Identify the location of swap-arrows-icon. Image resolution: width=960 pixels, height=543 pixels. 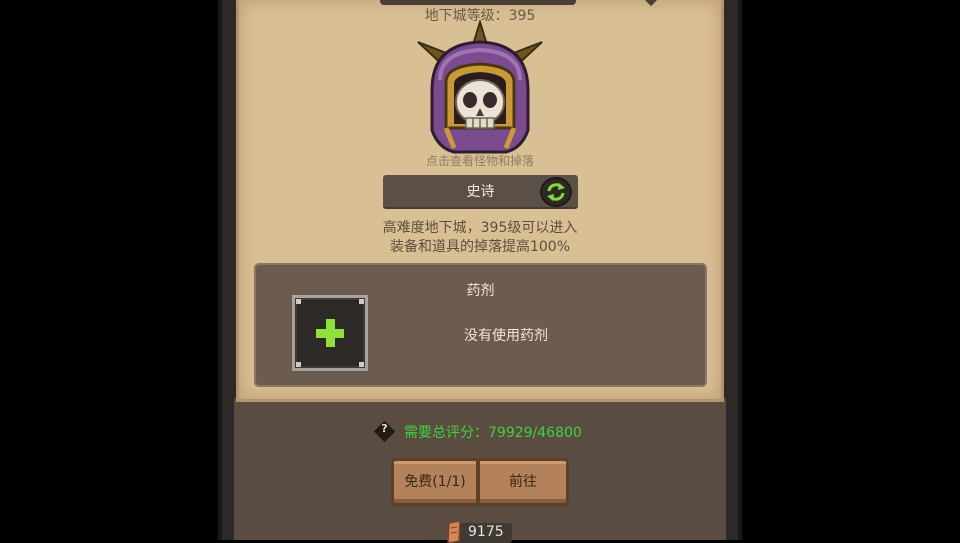
(556, 192).